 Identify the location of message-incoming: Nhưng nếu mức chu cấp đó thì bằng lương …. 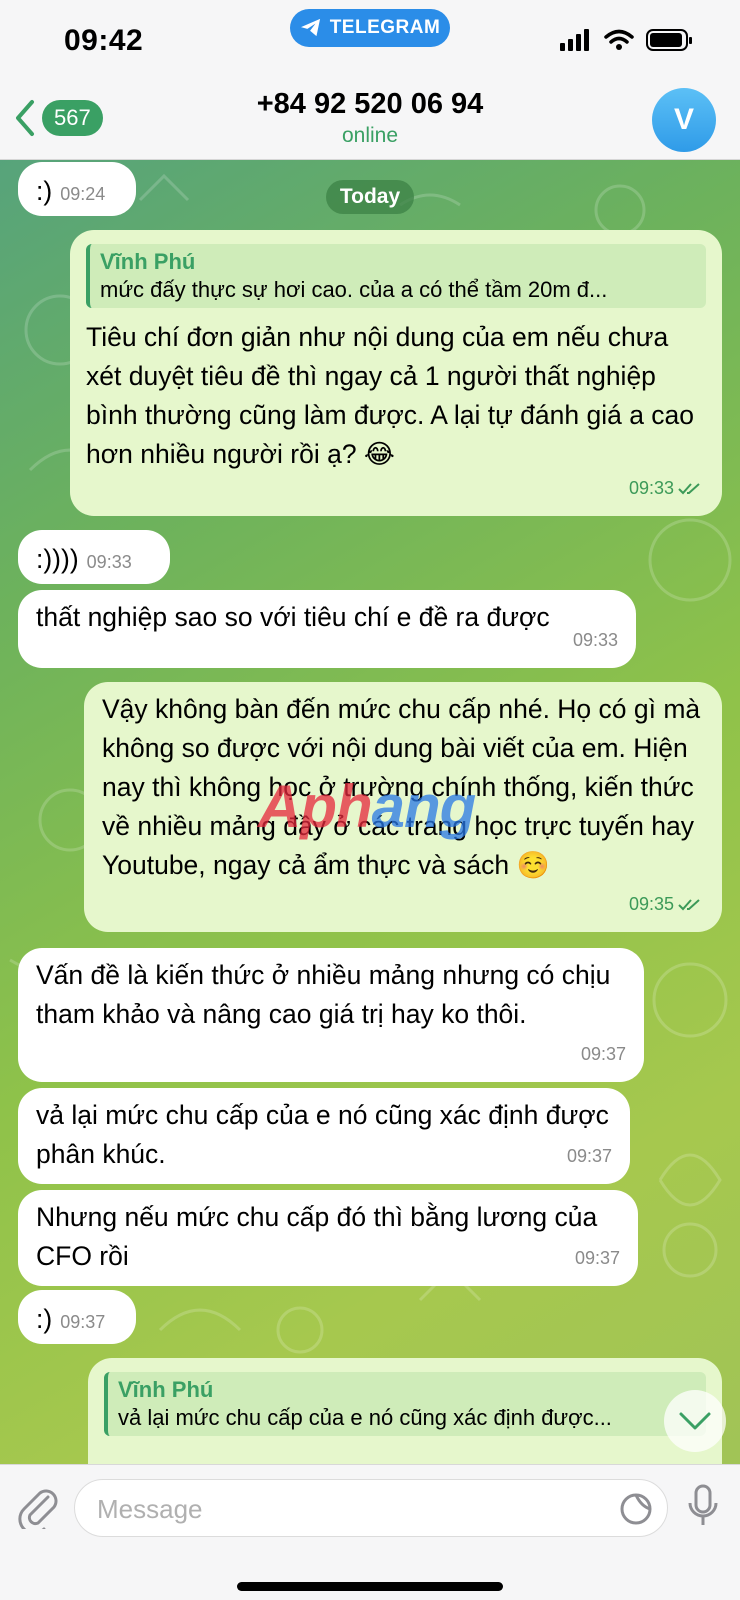
(328, 1238).